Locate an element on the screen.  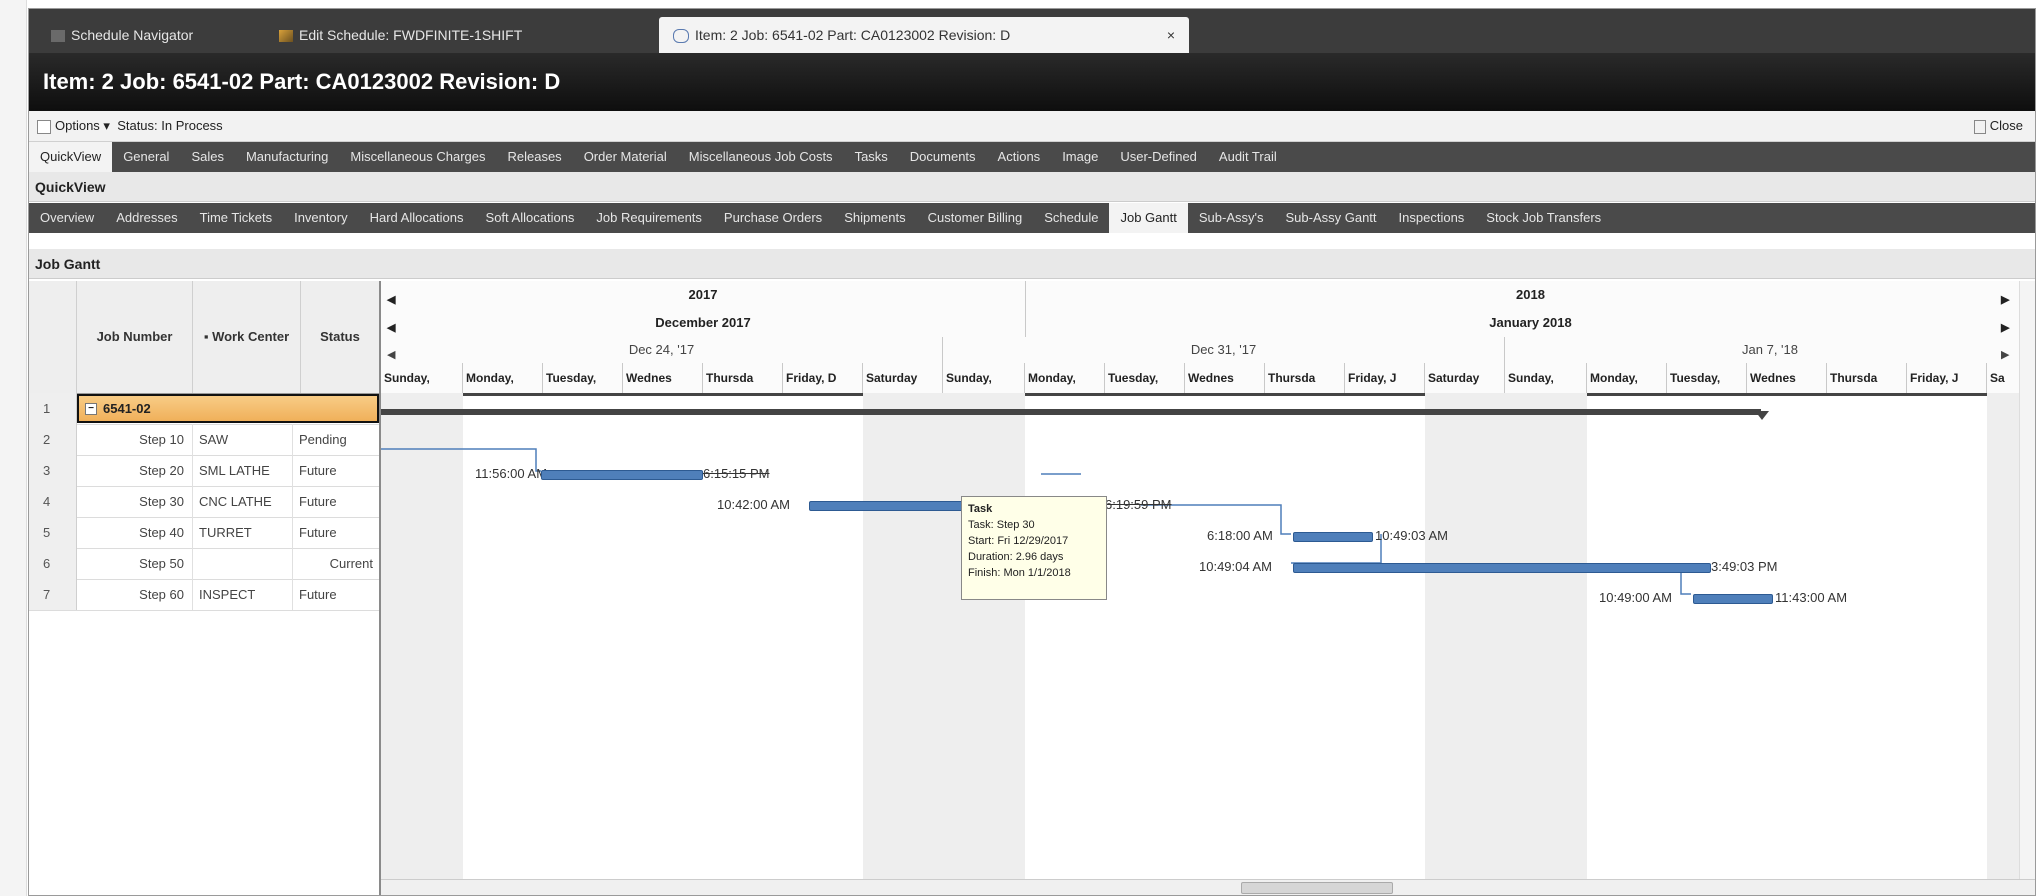
table-row: 2 Step 10 SAW Pending is located at coordinates (204, 440).